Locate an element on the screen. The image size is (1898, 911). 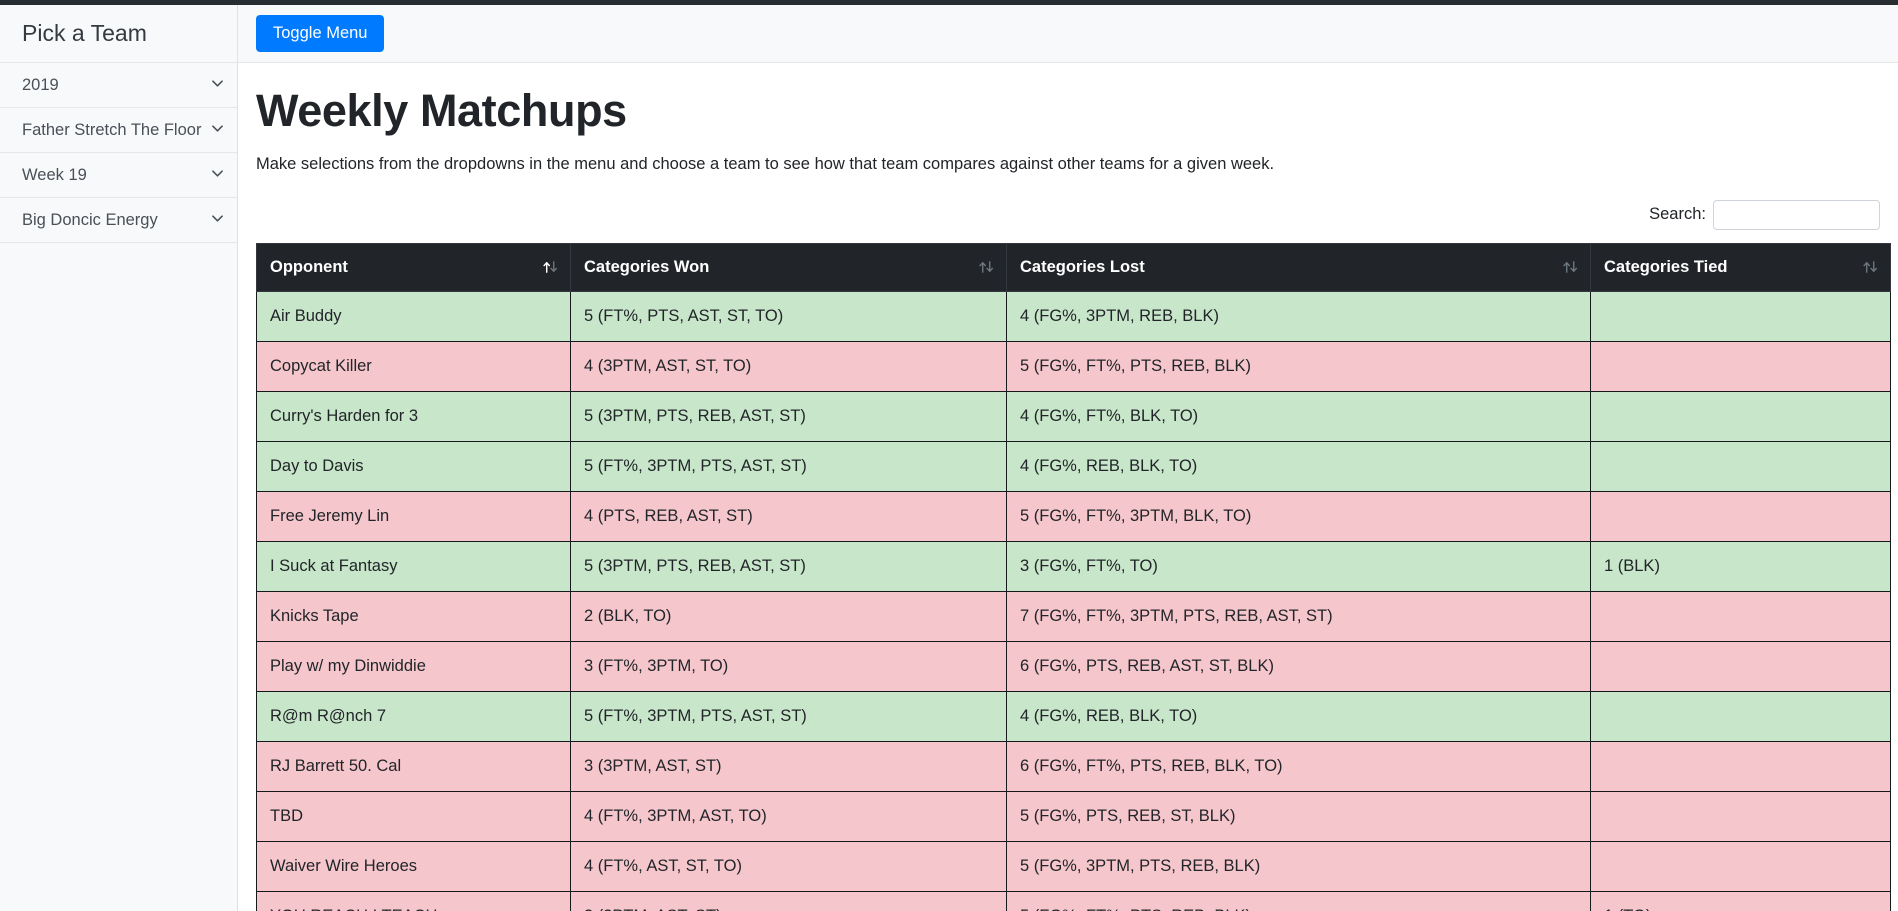
team-select: Big Doncic Energy is located at coordinates (118, 220).